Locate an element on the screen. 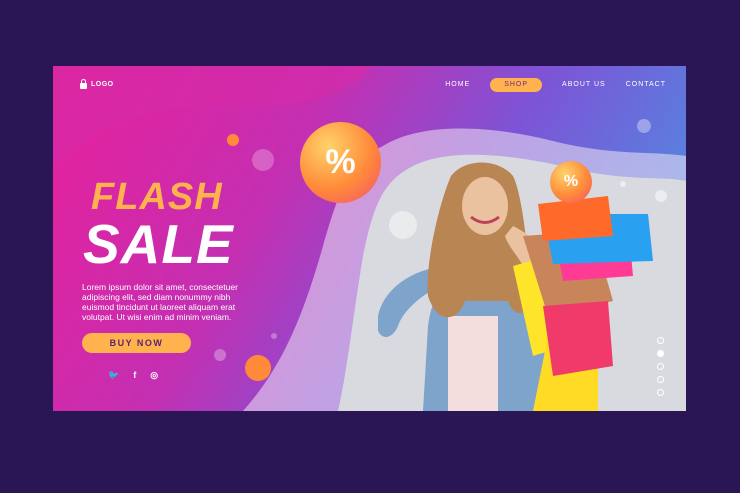  twitter-icon: 🐦 is located at coordinates (113, 375).